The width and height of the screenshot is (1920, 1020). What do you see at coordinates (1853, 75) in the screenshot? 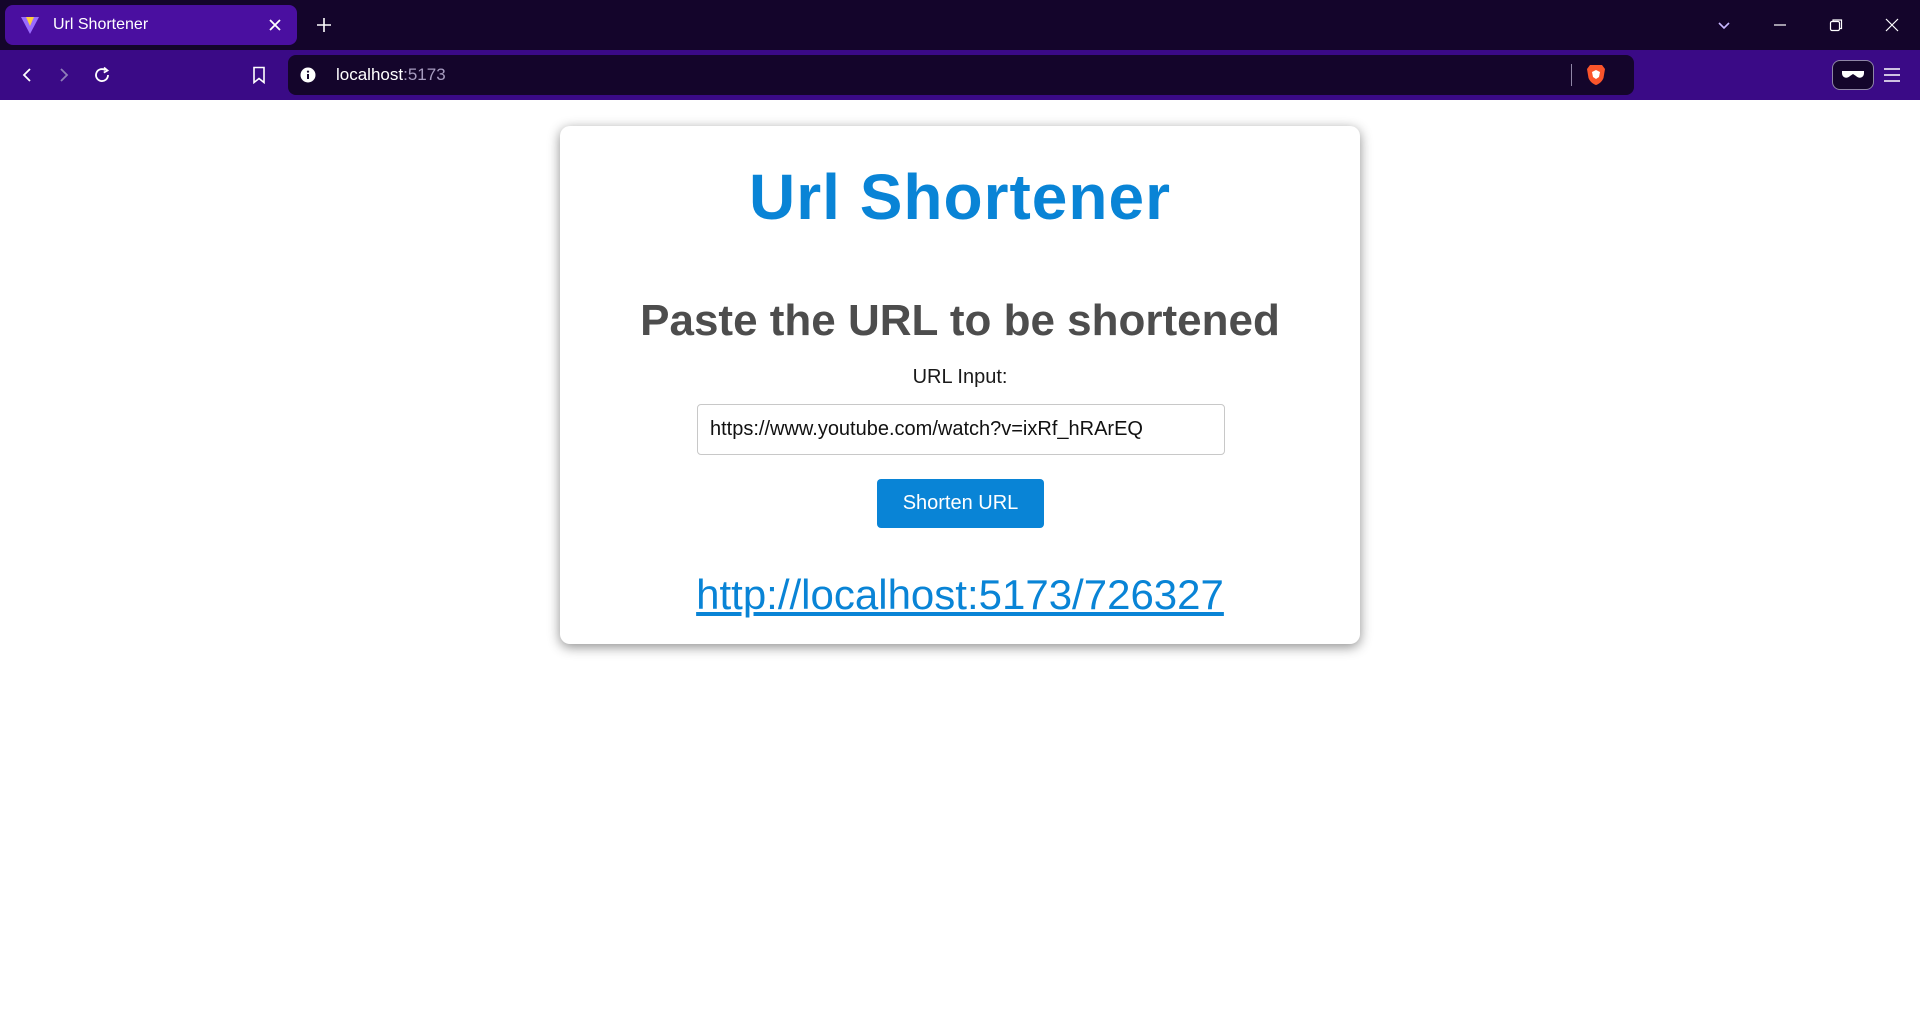
I see `brave-wallet-glasses-icon` at bounding box center [1853, 75].